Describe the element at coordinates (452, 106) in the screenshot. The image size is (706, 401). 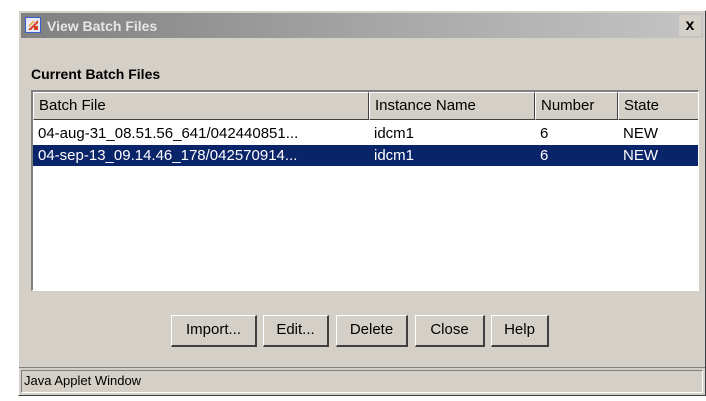
I see `column-header-instance-name: Instance Name` at that location.